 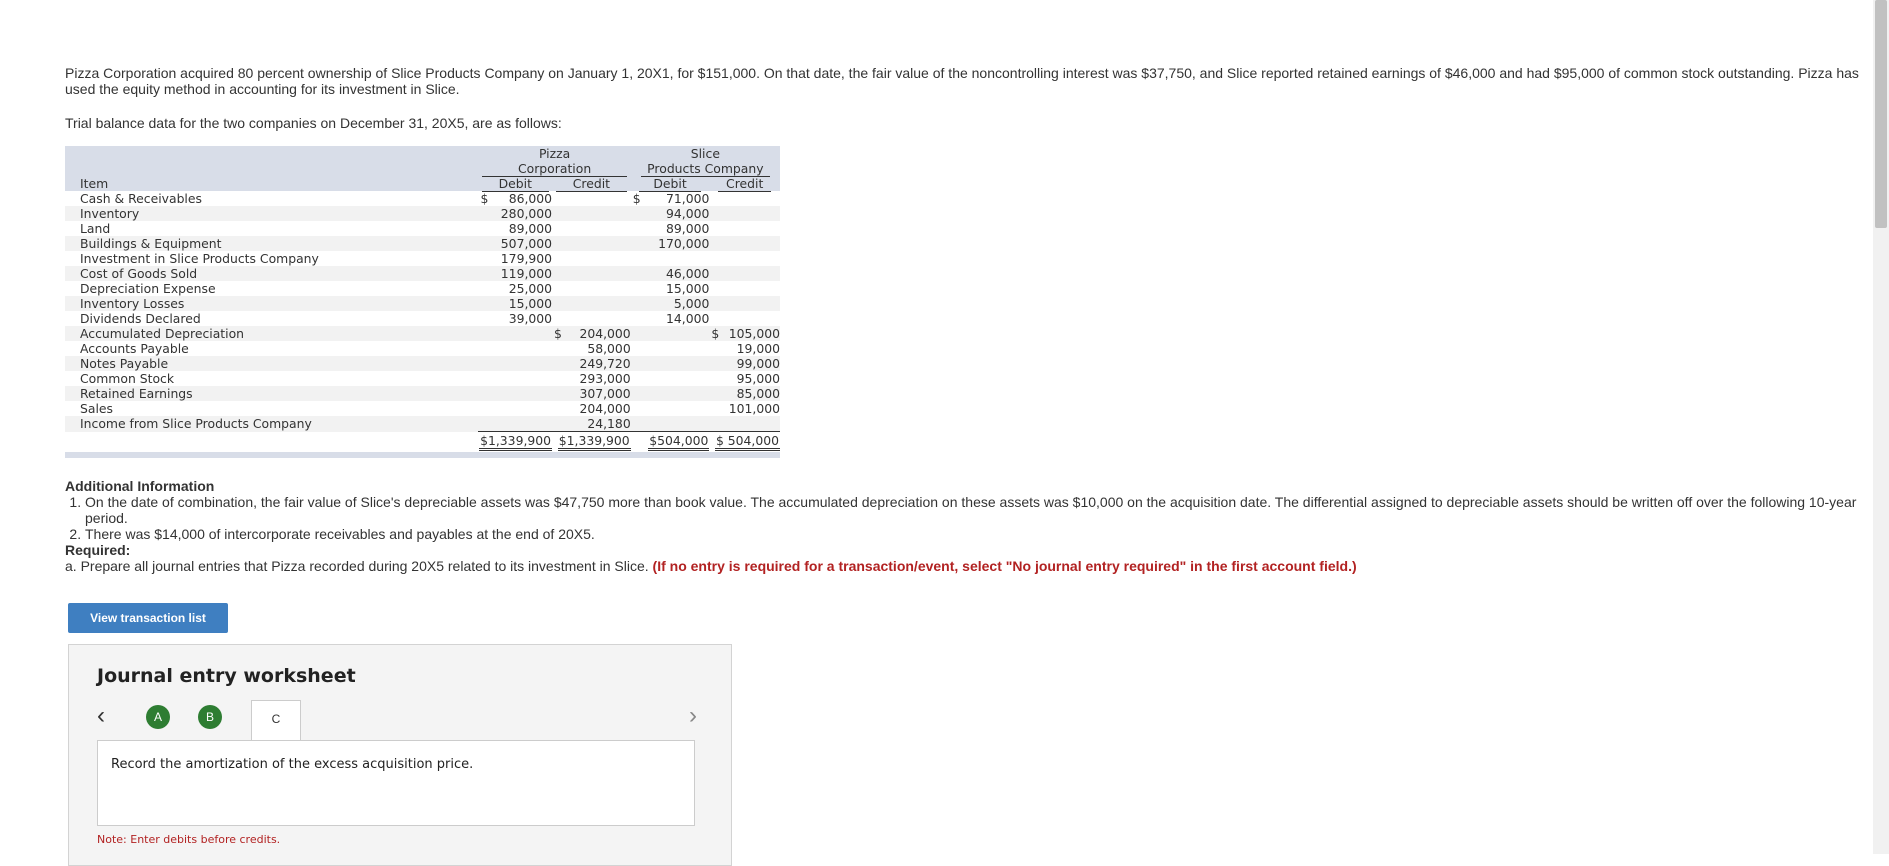 I want to click on row-value-sd: 94,000, so click(x=670, y=213).